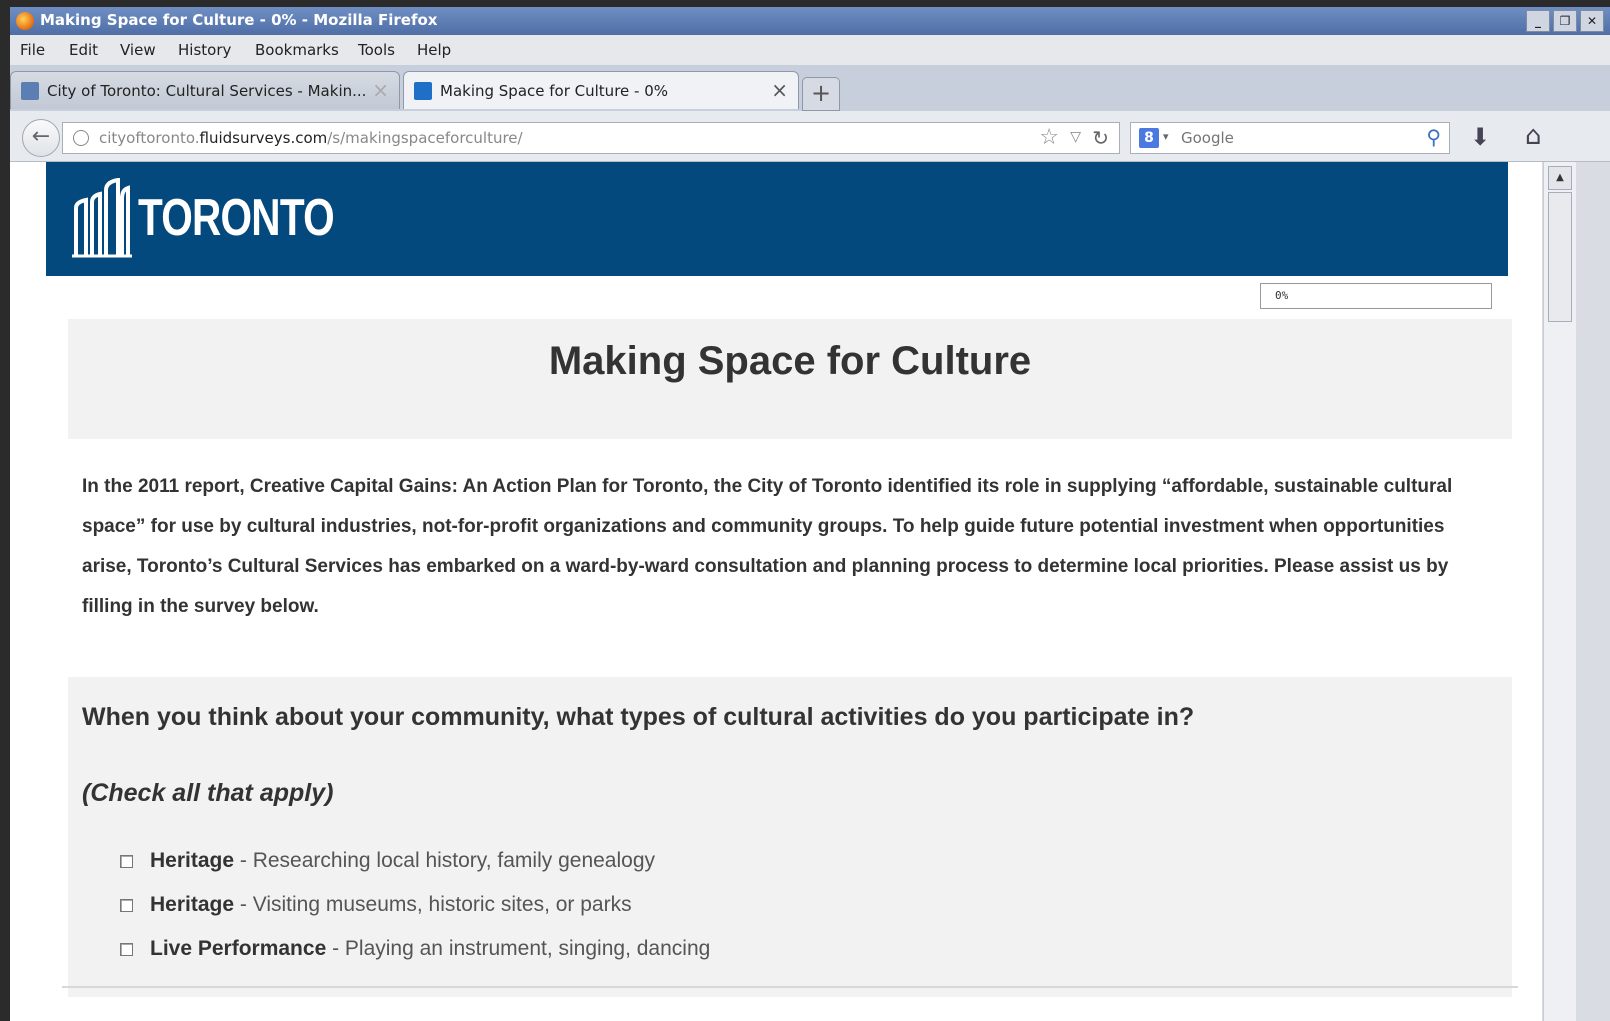 This screenshot has height=1021, width=1610. What do you see at coordinates (1559, 591) in the screenshot?
I see `vertical-scrollbar: ▲` at bounding box center [1559, 591].